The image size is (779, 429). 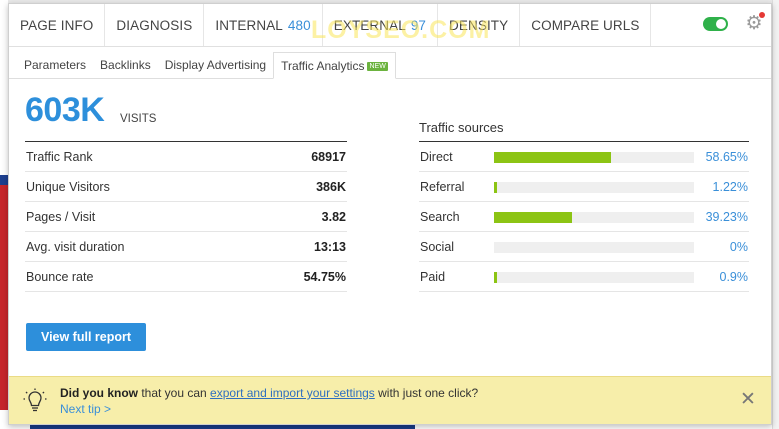 I want to click on tab-label: DIAGNOSIS, so click(x=154, y=25).